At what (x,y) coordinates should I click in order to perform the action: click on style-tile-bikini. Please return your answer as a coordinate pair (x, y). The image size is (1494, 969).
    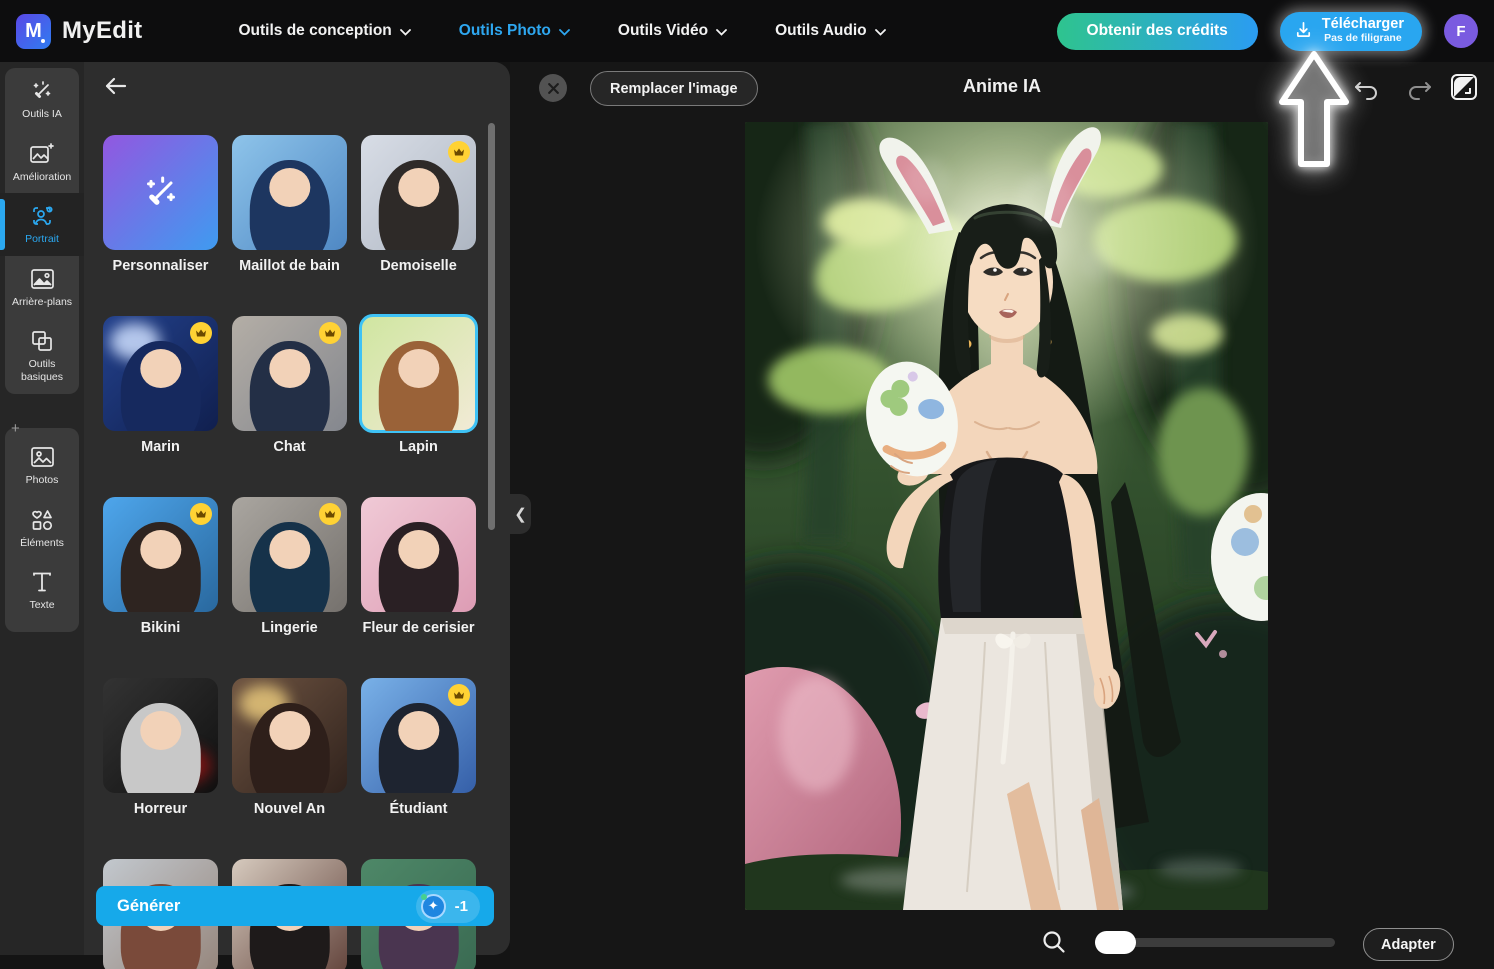
    Looking at the image, I should click on (160, 554).